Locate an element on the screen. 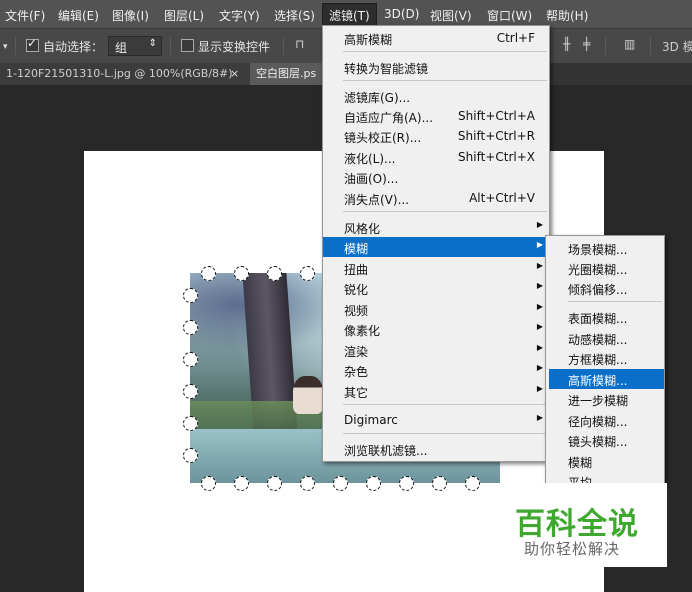  menu-item-distort: 扭曲 ▶ is located at coordinates (436, 268).